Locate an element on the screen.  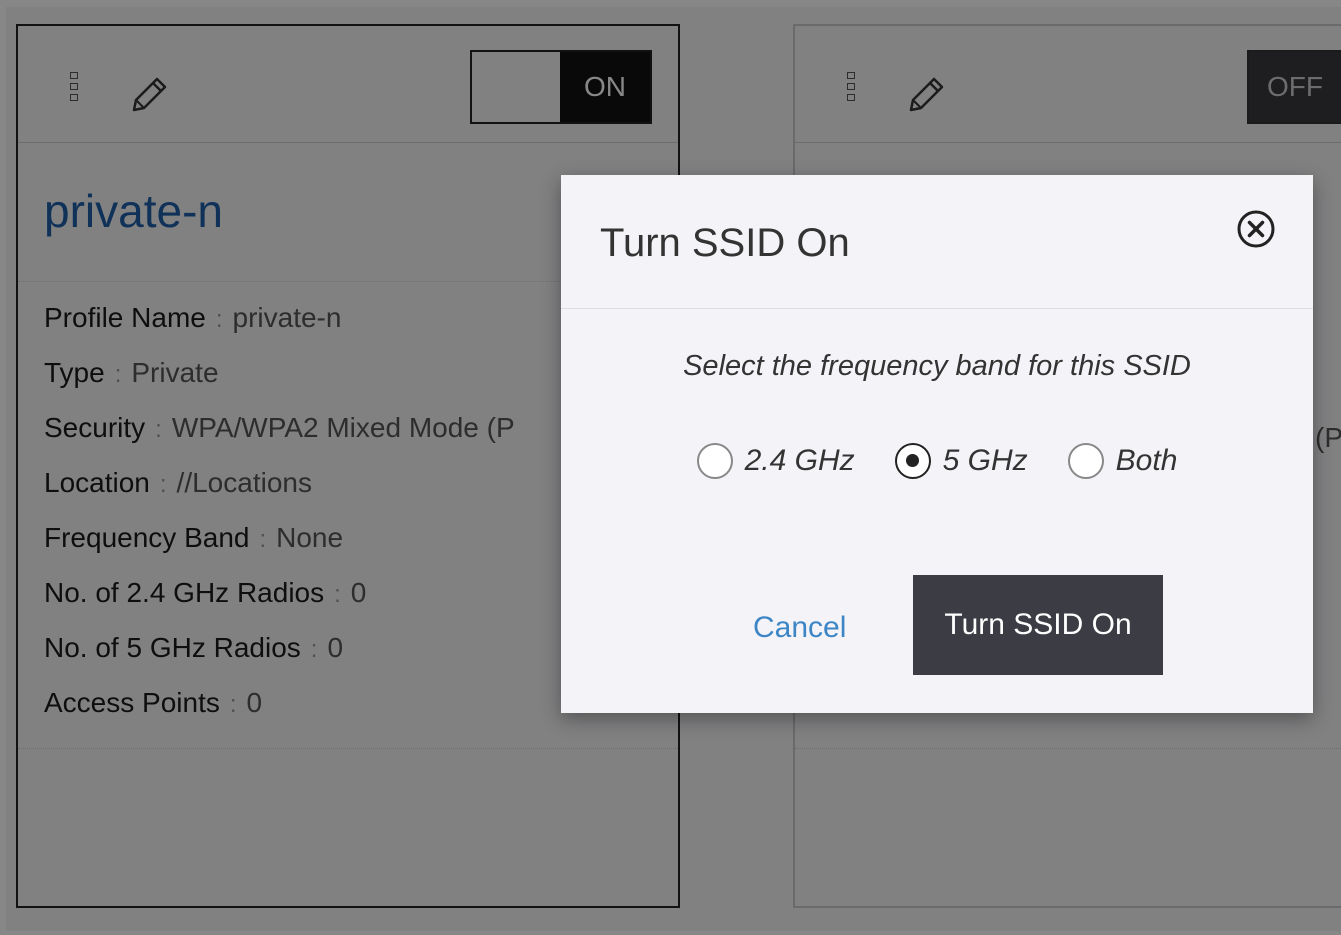
dialog-prompt: Select the frequency band for this SSID is located at coordinates (937, 366).